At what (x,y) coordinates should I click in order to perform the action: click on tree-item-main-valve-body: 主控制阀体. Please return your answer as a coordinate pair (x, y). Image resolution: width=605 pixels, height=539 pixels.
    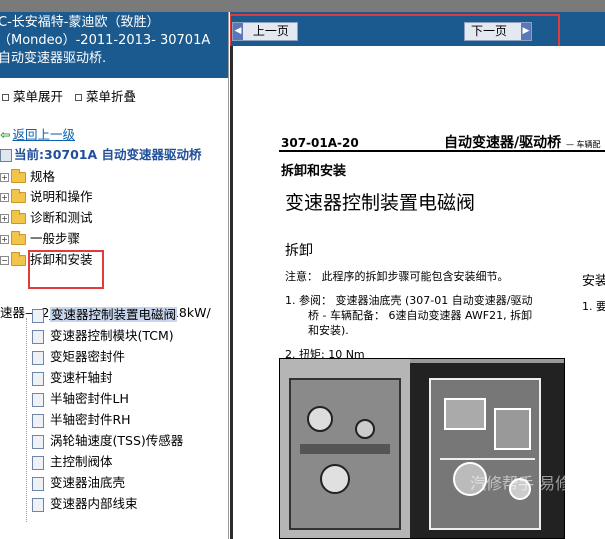
    Looking at the image, I should click on (67, 461).